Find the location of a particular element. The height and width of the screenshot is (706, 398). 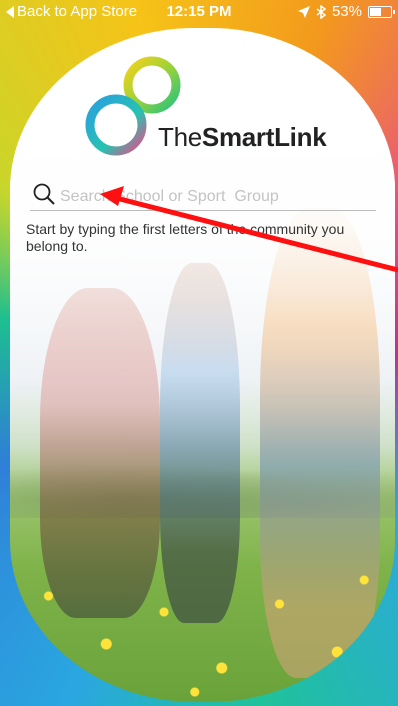

status-indicators: 53% is located at coordinates (346, 11).